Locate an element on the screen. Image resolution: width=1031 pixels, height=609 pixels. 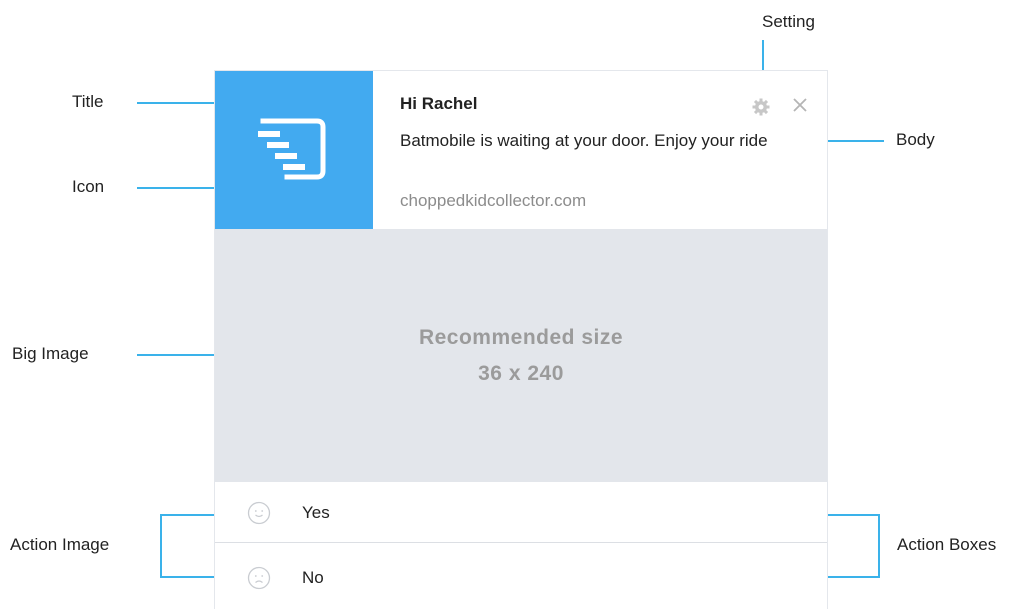
app-logo-icon is located at coordinates (292, 149).